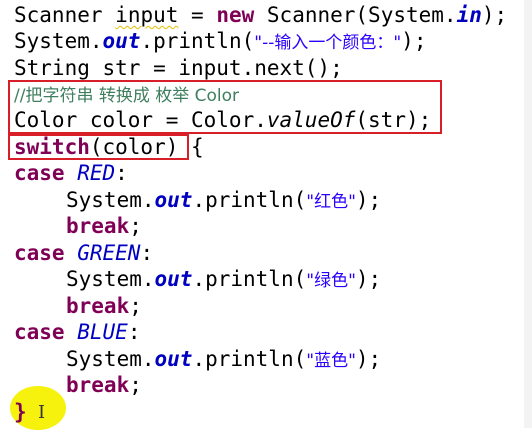  Describe the element at coordinates (355, 15) in the screenshot. I see `constructor-token: Scanner(System.` at that location.